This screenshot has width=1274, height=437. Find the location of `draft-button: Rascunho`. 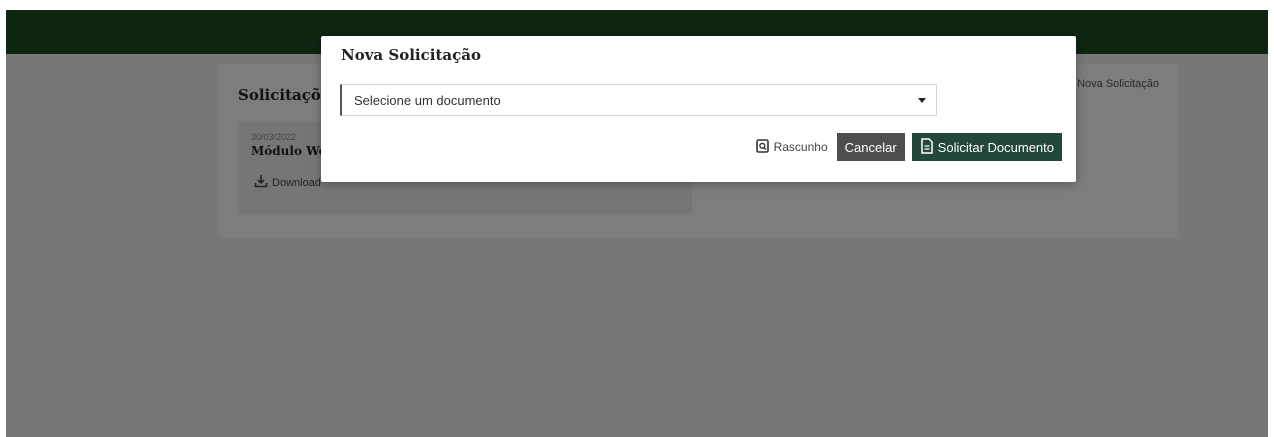

draft-button: Rascunho is located at coordinates (791, 147).